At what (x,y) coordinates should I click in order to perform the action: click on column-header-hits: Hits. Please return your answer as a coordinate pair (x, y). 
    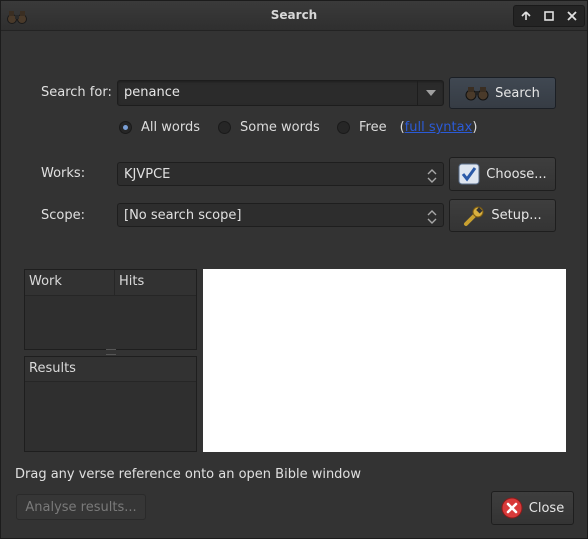
    Looking at the image, I should click on (131, 281).